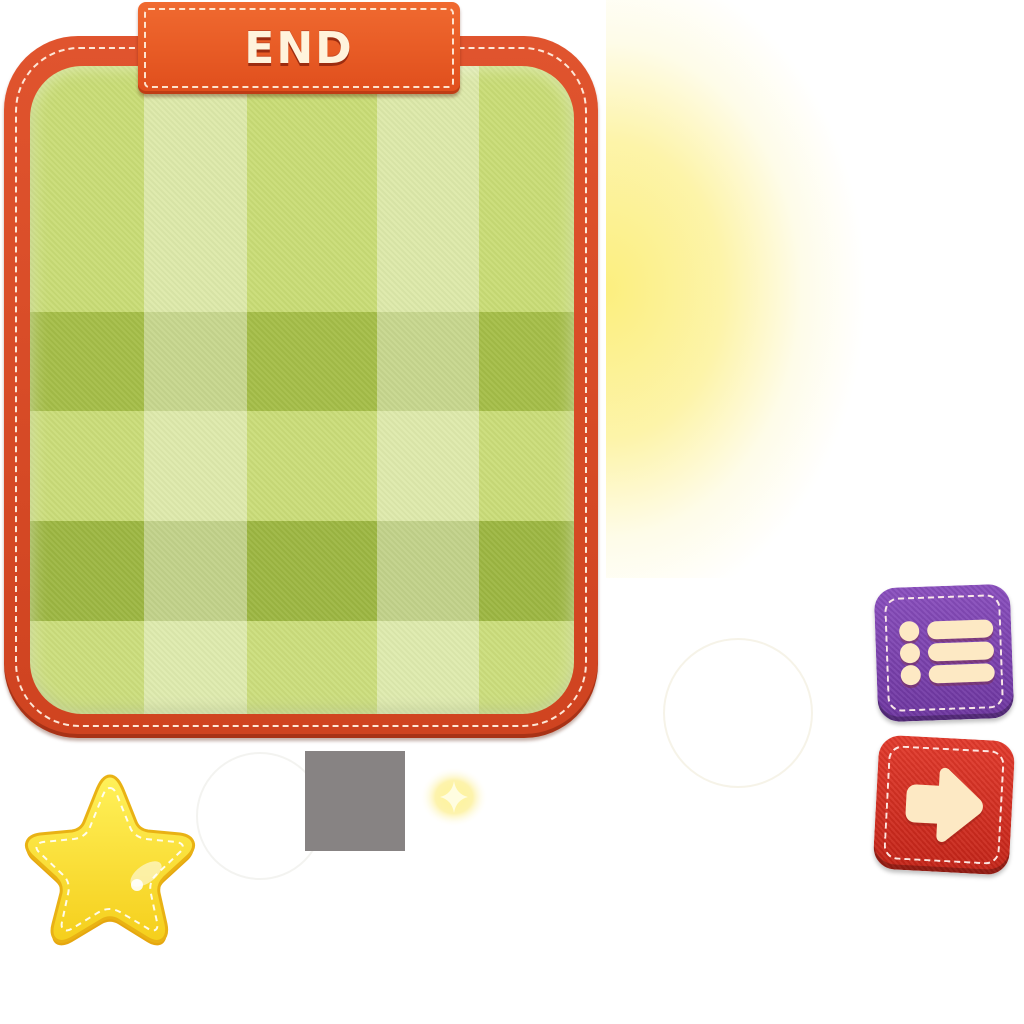 Image resolution: width=1024 pixels, height=1024 pixels. I want to click on end-title: END, so click(299, 48).